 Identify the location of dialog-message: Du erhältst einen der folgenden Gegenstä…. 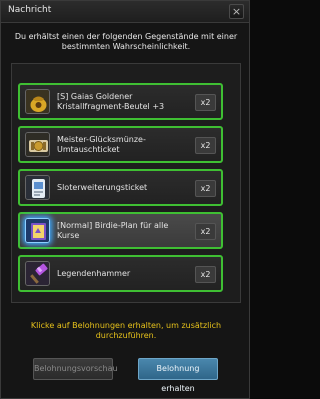
(126, 41).